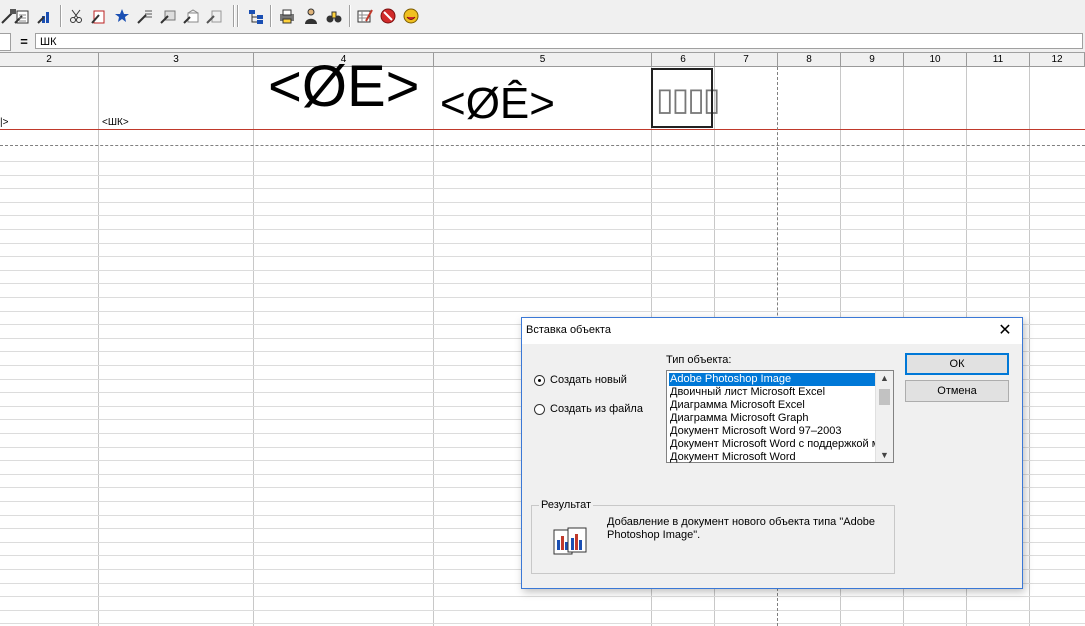 This screenshot has height=626, width=1085. I want to click on cell-text-shk: <ШК>, so click(115, 122).